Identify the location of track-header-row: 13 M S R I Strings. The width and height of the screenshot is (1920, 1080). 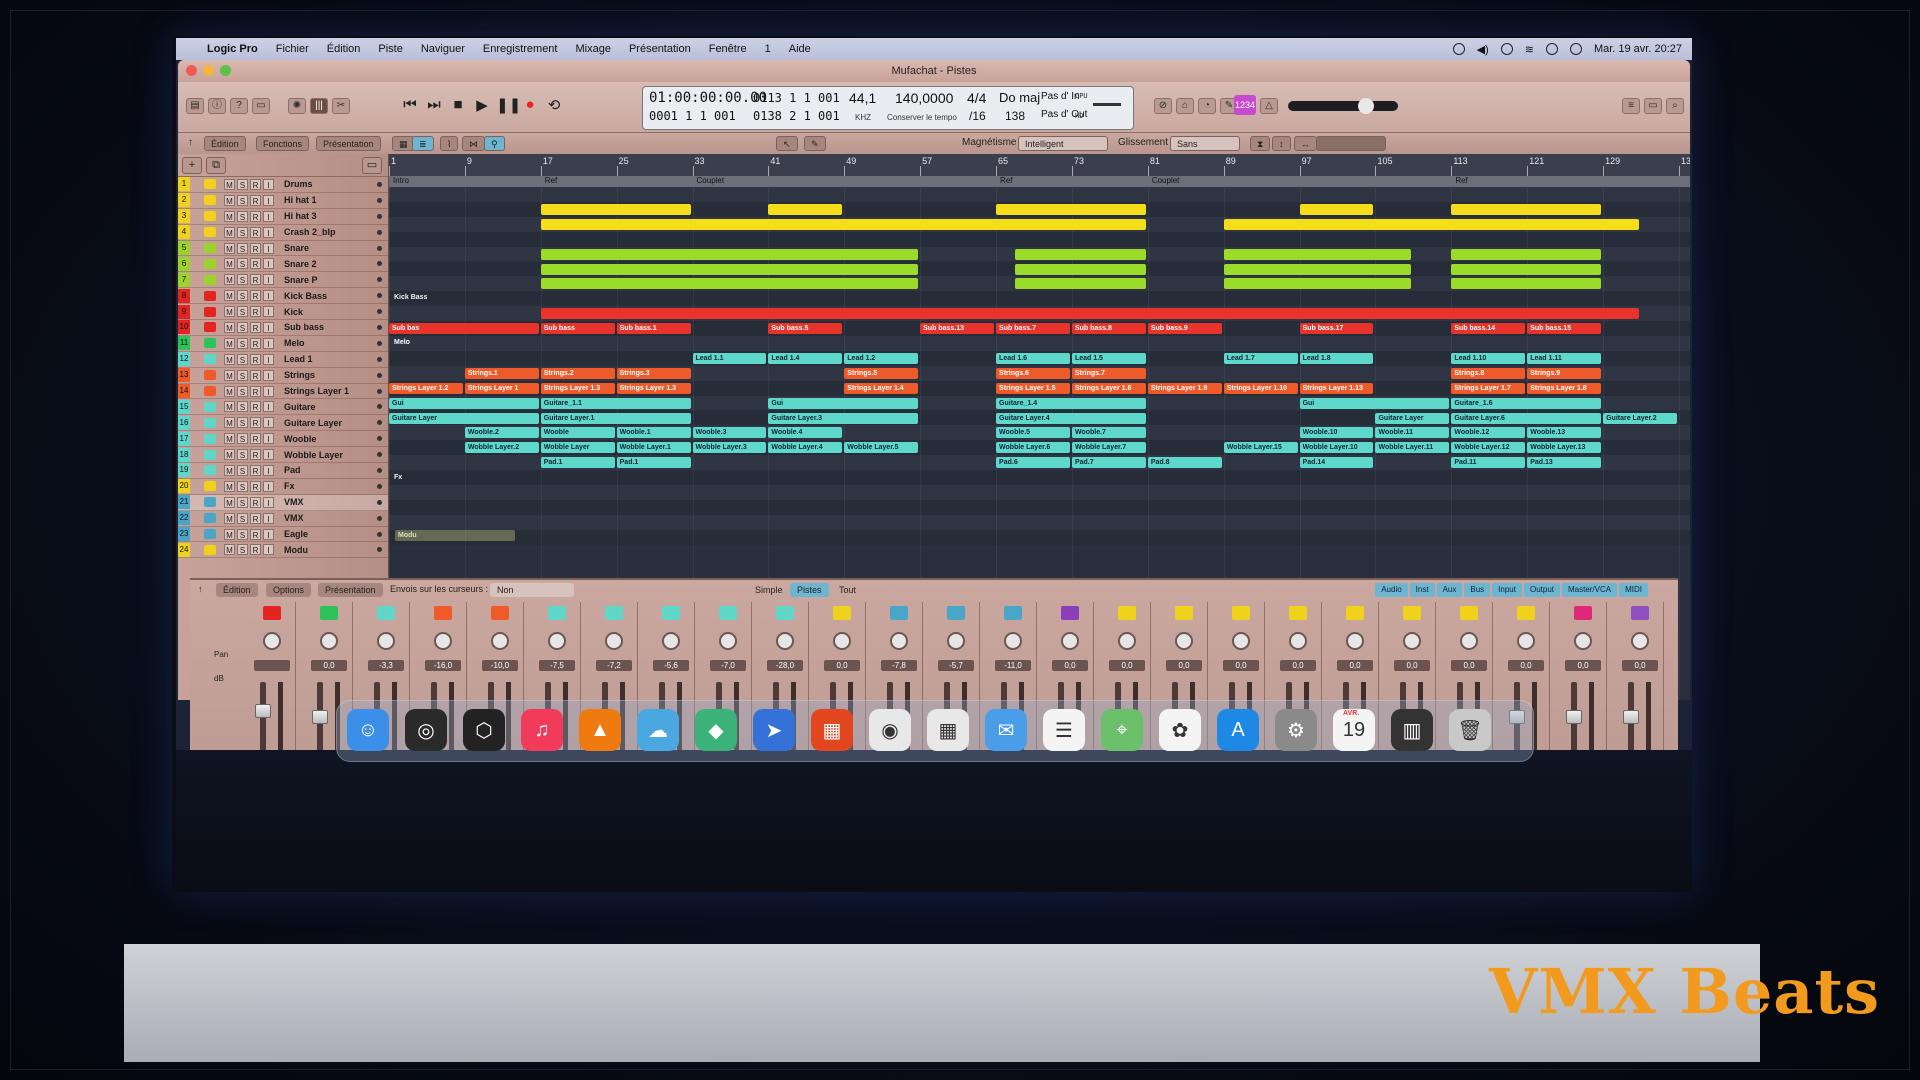
(283, 376).